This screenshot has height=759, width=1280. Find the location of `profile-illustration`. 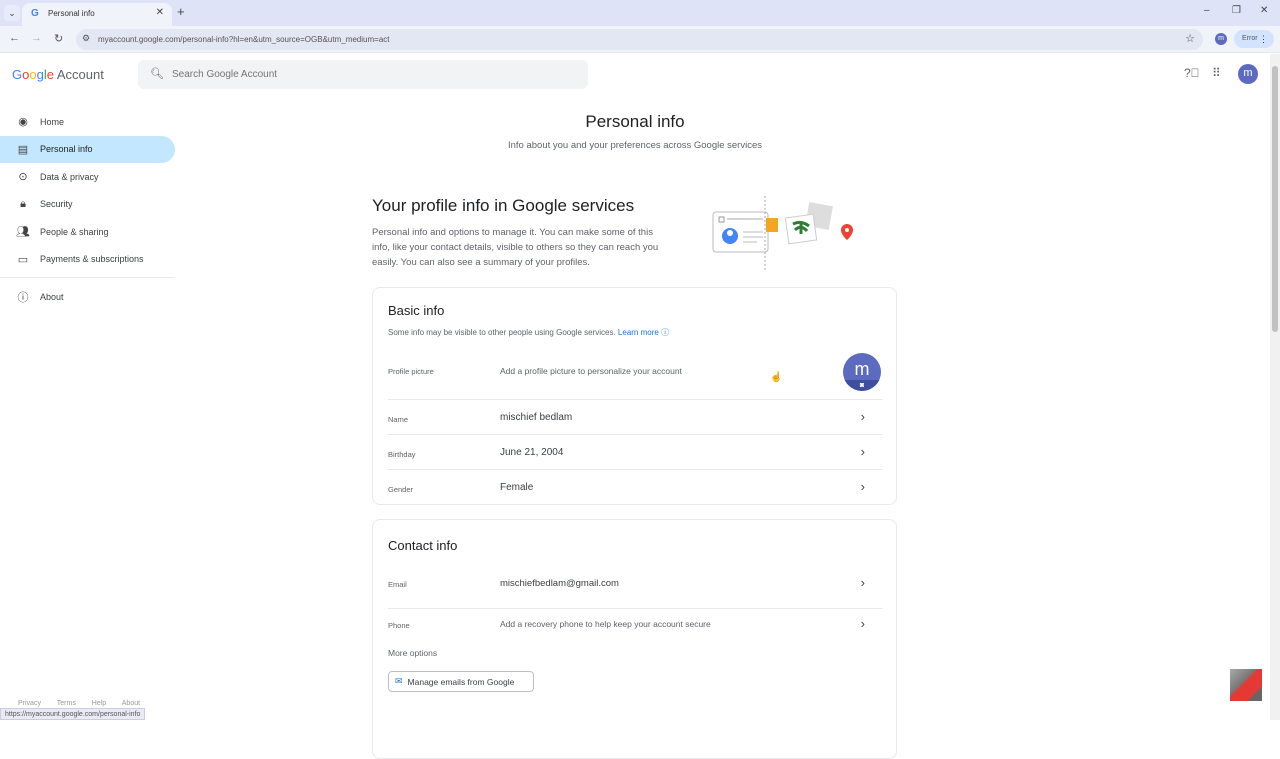

profile-illustration is located at coordinates (782, 233).